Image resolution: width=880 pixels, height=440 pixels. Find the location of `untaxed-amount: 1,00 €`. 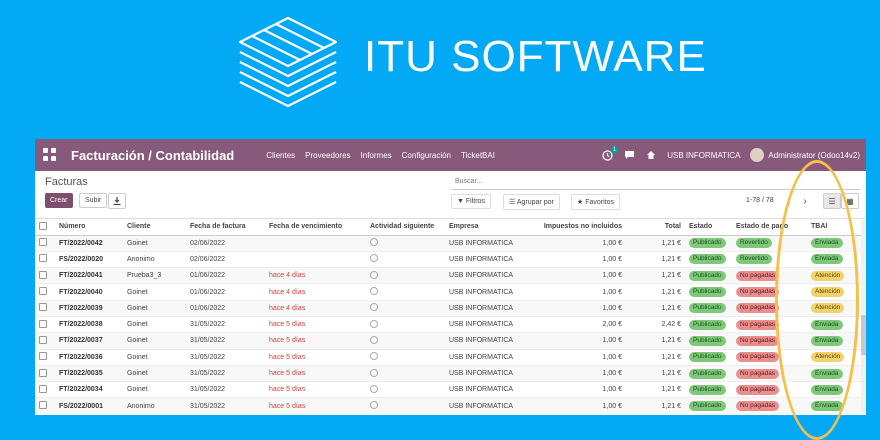

untaxed-amount: 1,00 € is located at coordinates (577, 308).